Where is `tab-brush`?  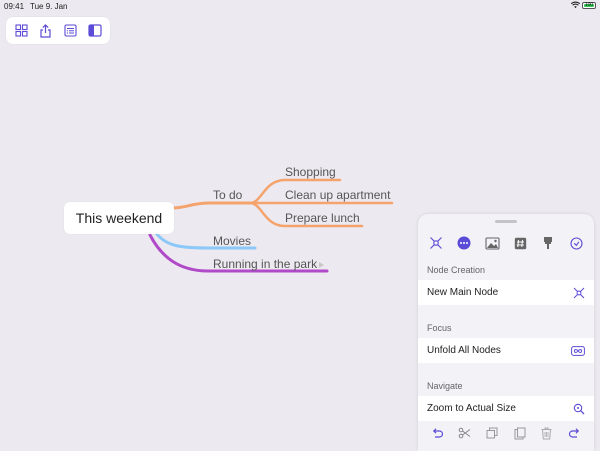 tab-brush is located at coordinates (548, 243).